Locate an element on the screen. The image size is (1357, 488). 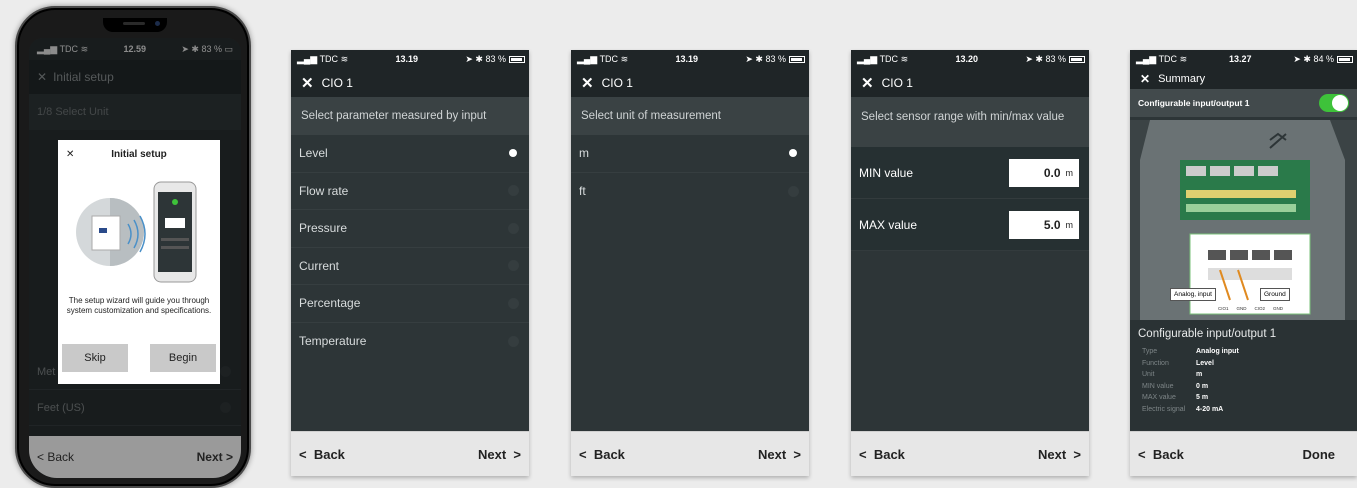
option-percentage: Percentage is located at coordinates (410, 304).